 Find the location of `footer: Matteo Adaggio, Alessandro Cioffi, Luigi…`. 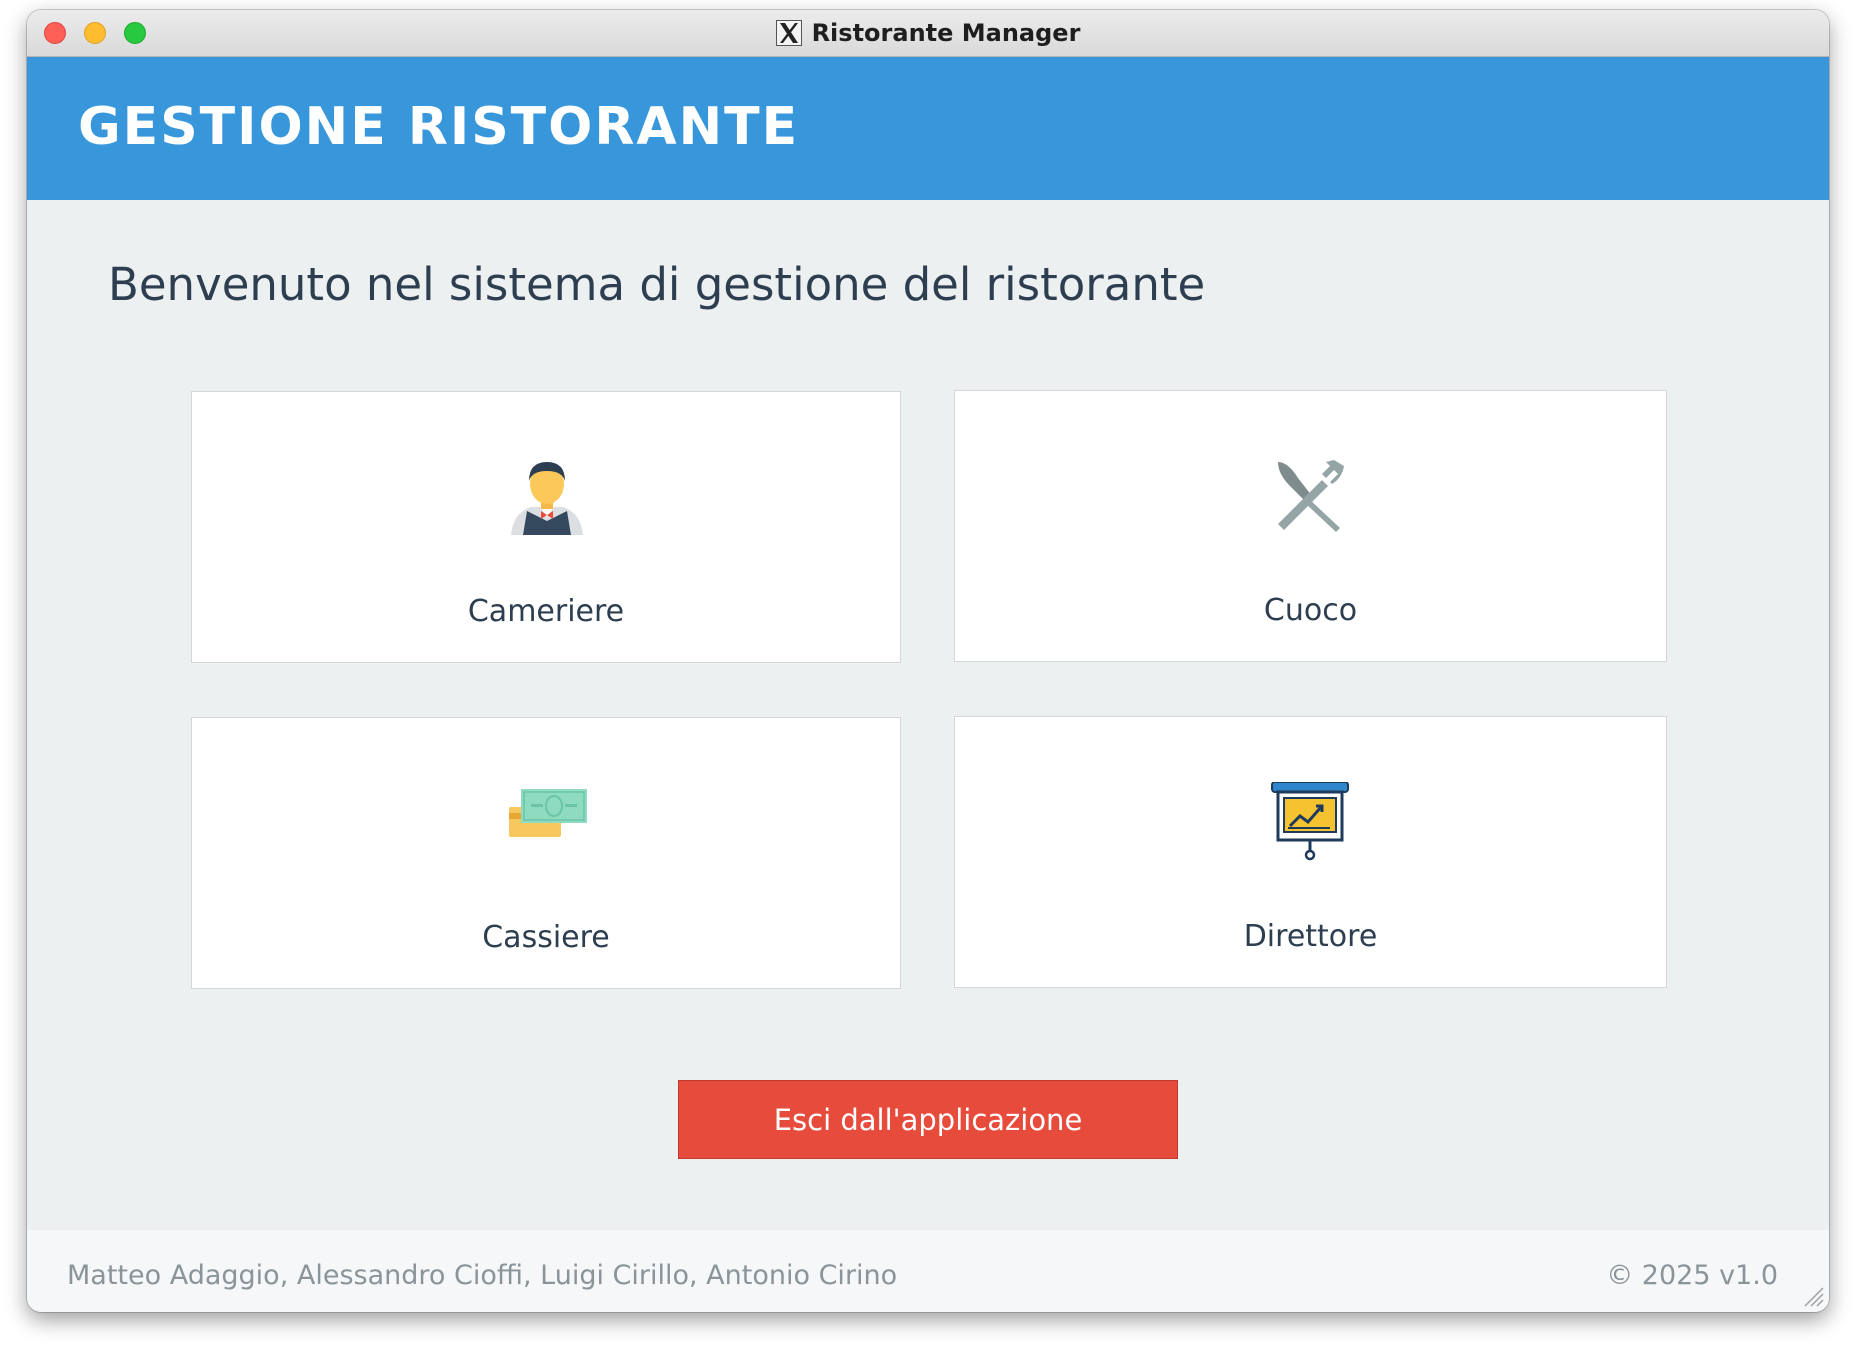

footer: Matteo Adaggio, Alessandro Cioffi, Luigi… is located at coordinates (928, 1271).